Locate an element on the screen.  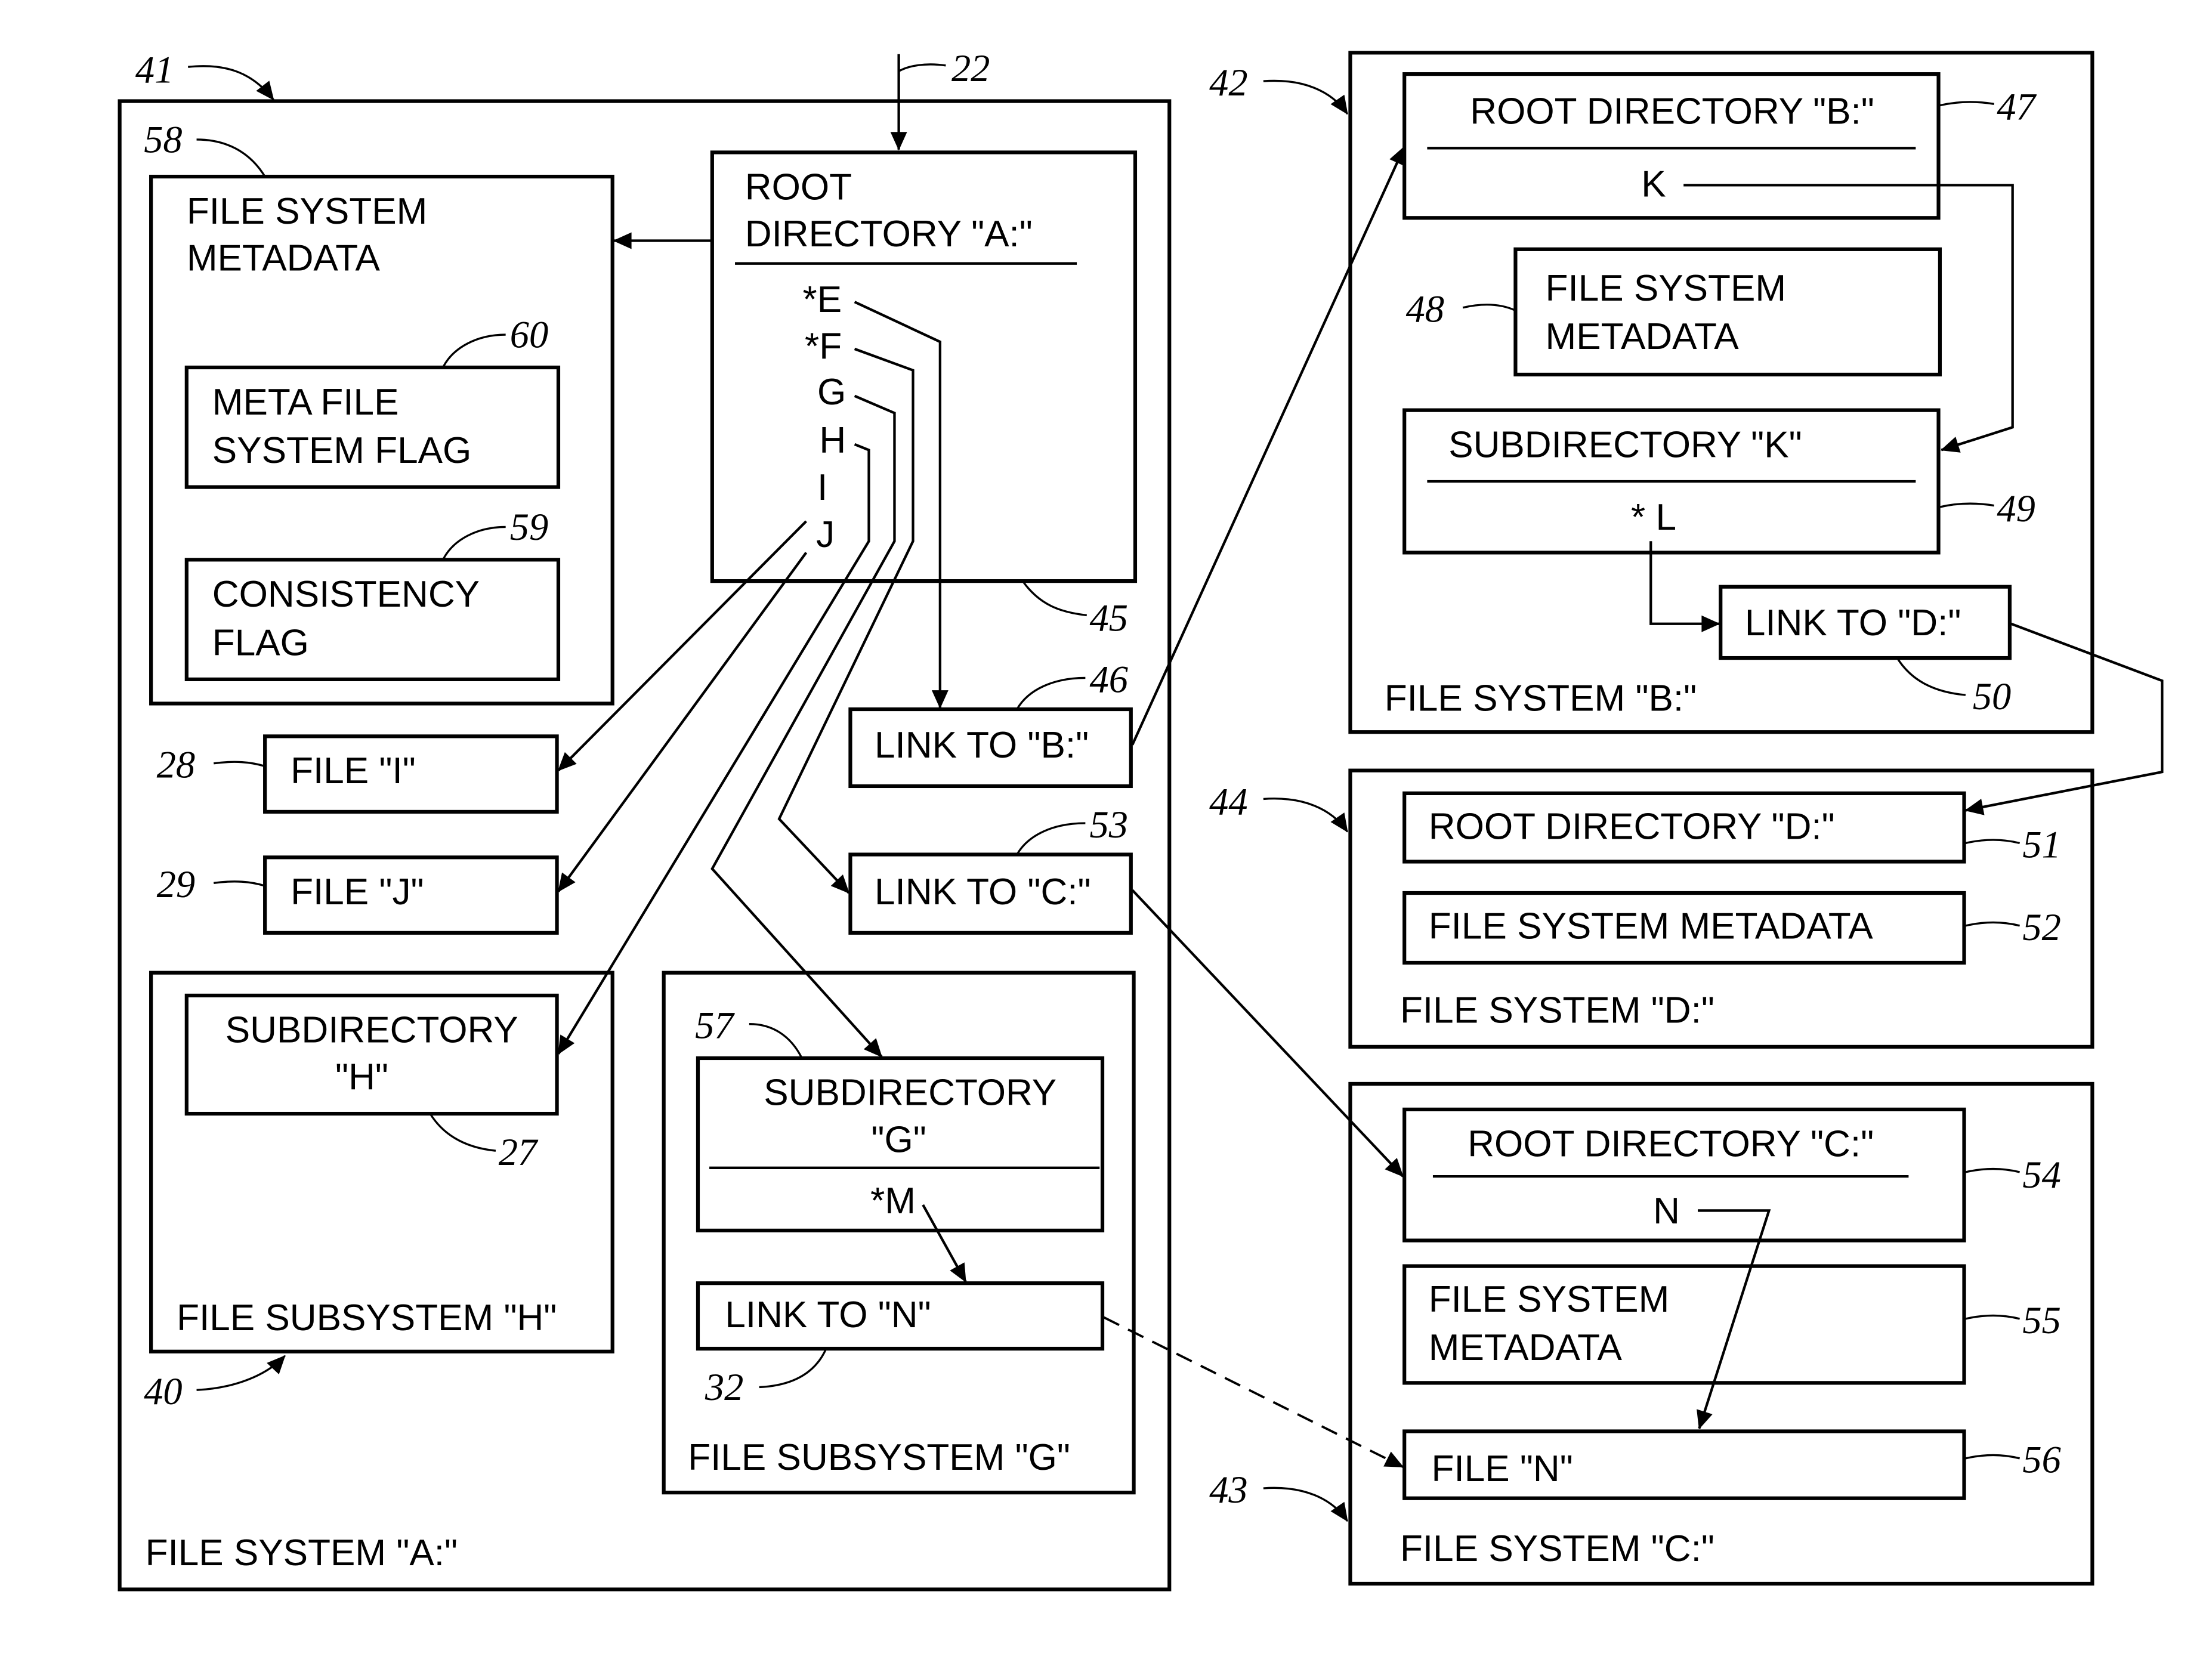
ref-42: 42 is located at coordinates (1228, 82).